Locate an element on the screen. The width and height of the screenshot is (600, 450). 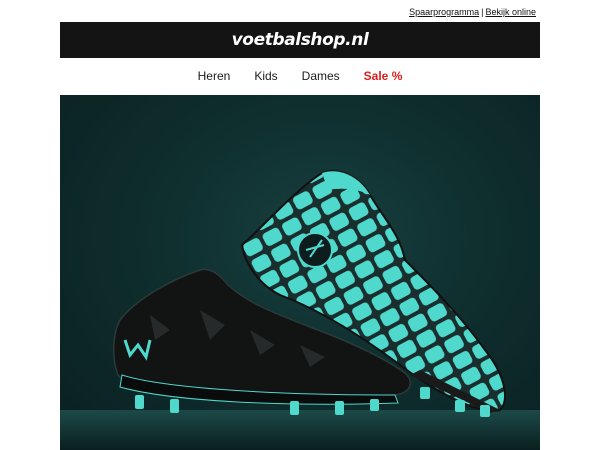
nav-item-heren: Heren is located at coordinates (214, 76).